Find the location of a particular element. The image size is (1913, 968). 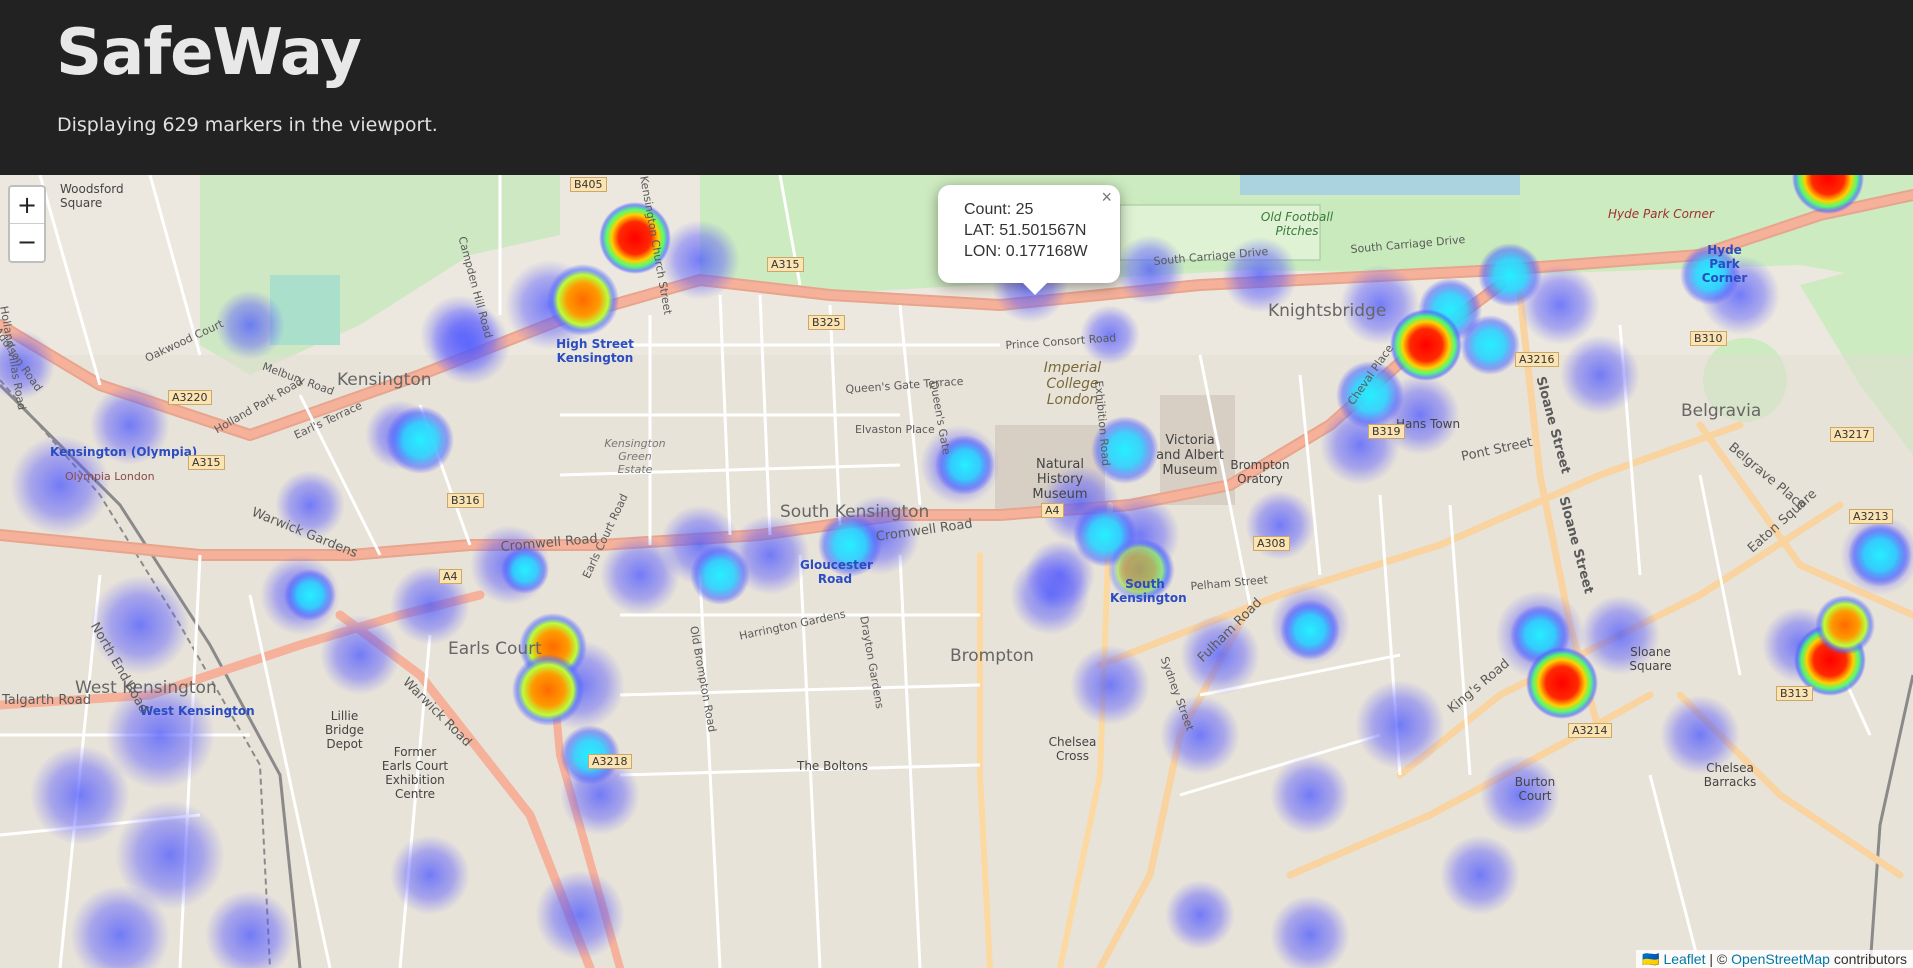

zoom-out-button: − is located at coordinates (27, 242).